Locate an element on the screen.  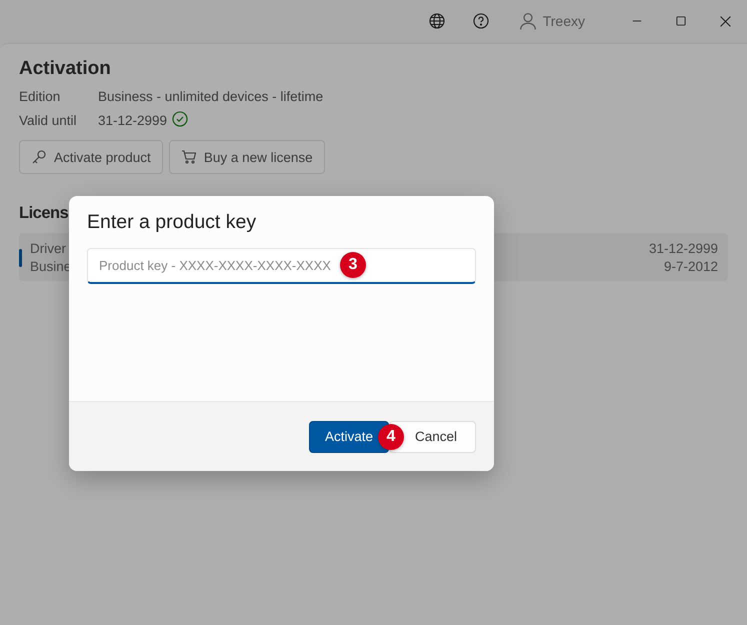
account-button: Treexy is located at coordinates (551, 21).